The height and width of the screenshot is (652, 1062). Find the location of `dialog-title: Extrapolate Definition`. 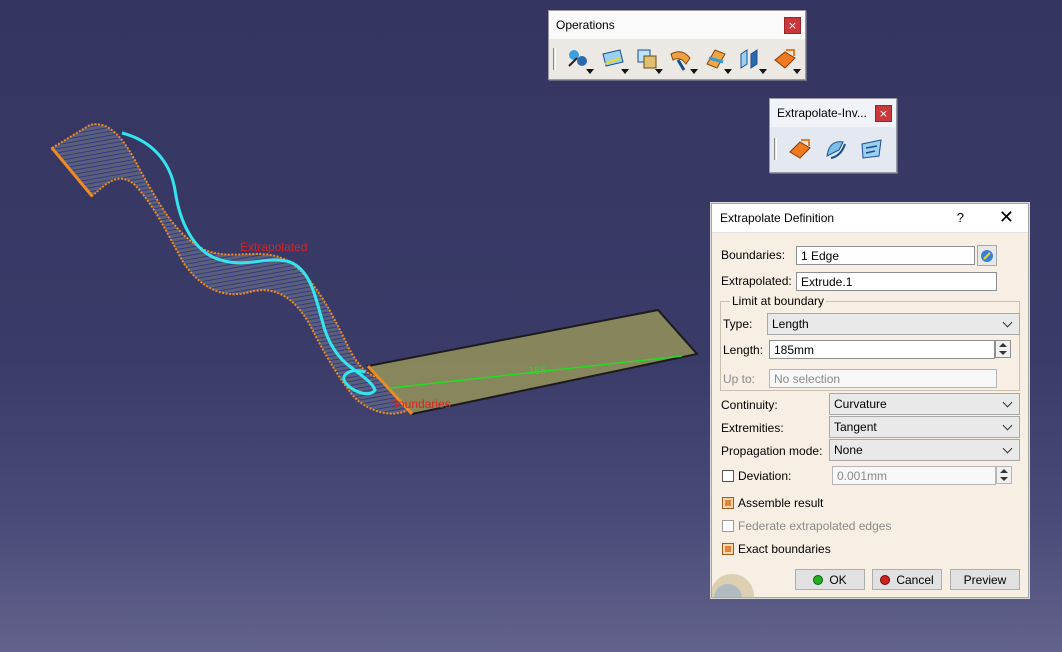

dialog-title: Extrapolate Definition is located at coordinates (777, 218).